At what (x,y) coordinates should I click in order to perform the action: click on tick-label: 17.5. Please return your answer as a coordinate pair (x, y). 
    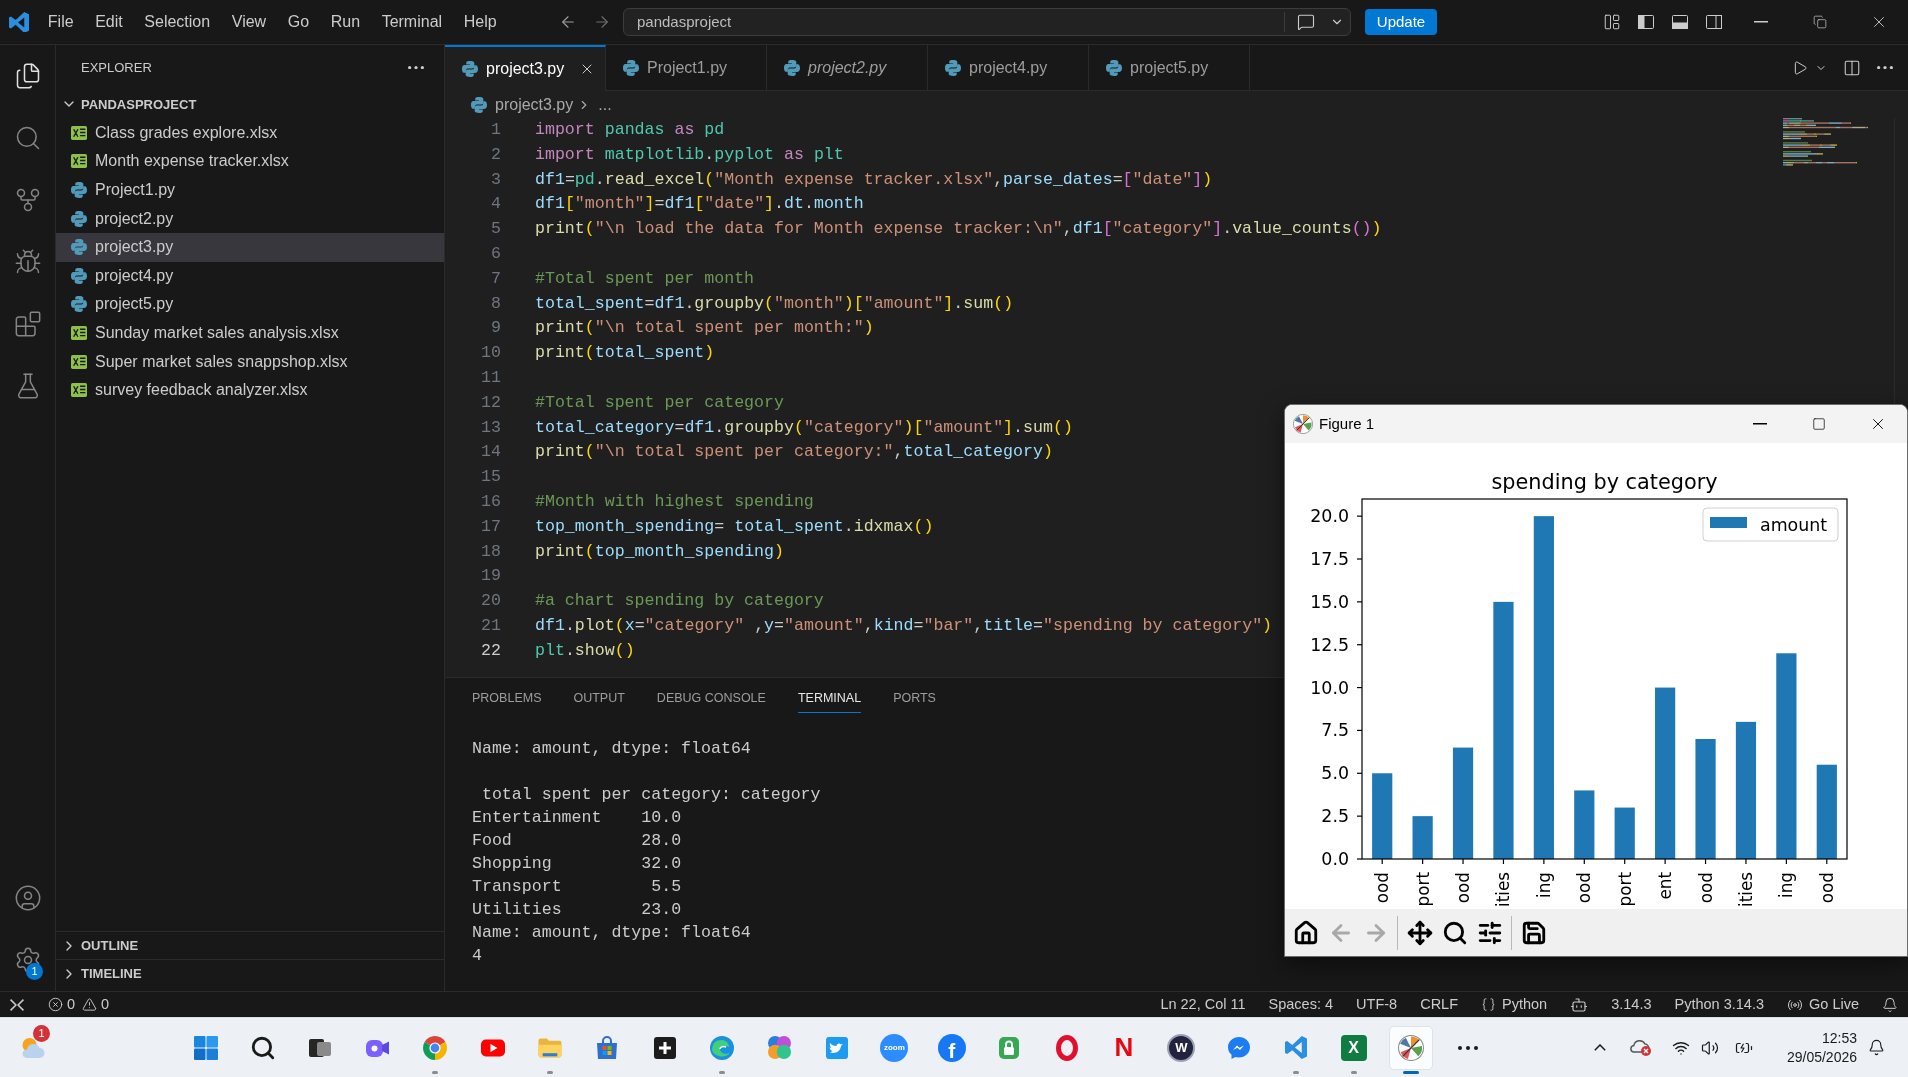
    Looking at the image, I should click on (1329, 559).